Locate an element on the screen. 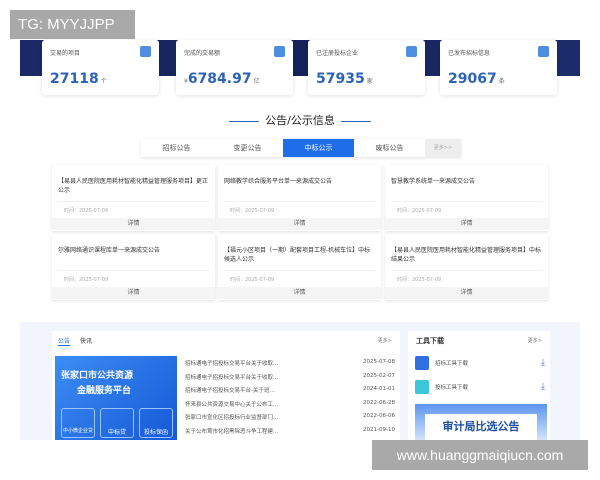 Image resolution: width=600 pixels, height=480 pixels. tool-label: 招标工具下载 is located at coordinates (452, 364).